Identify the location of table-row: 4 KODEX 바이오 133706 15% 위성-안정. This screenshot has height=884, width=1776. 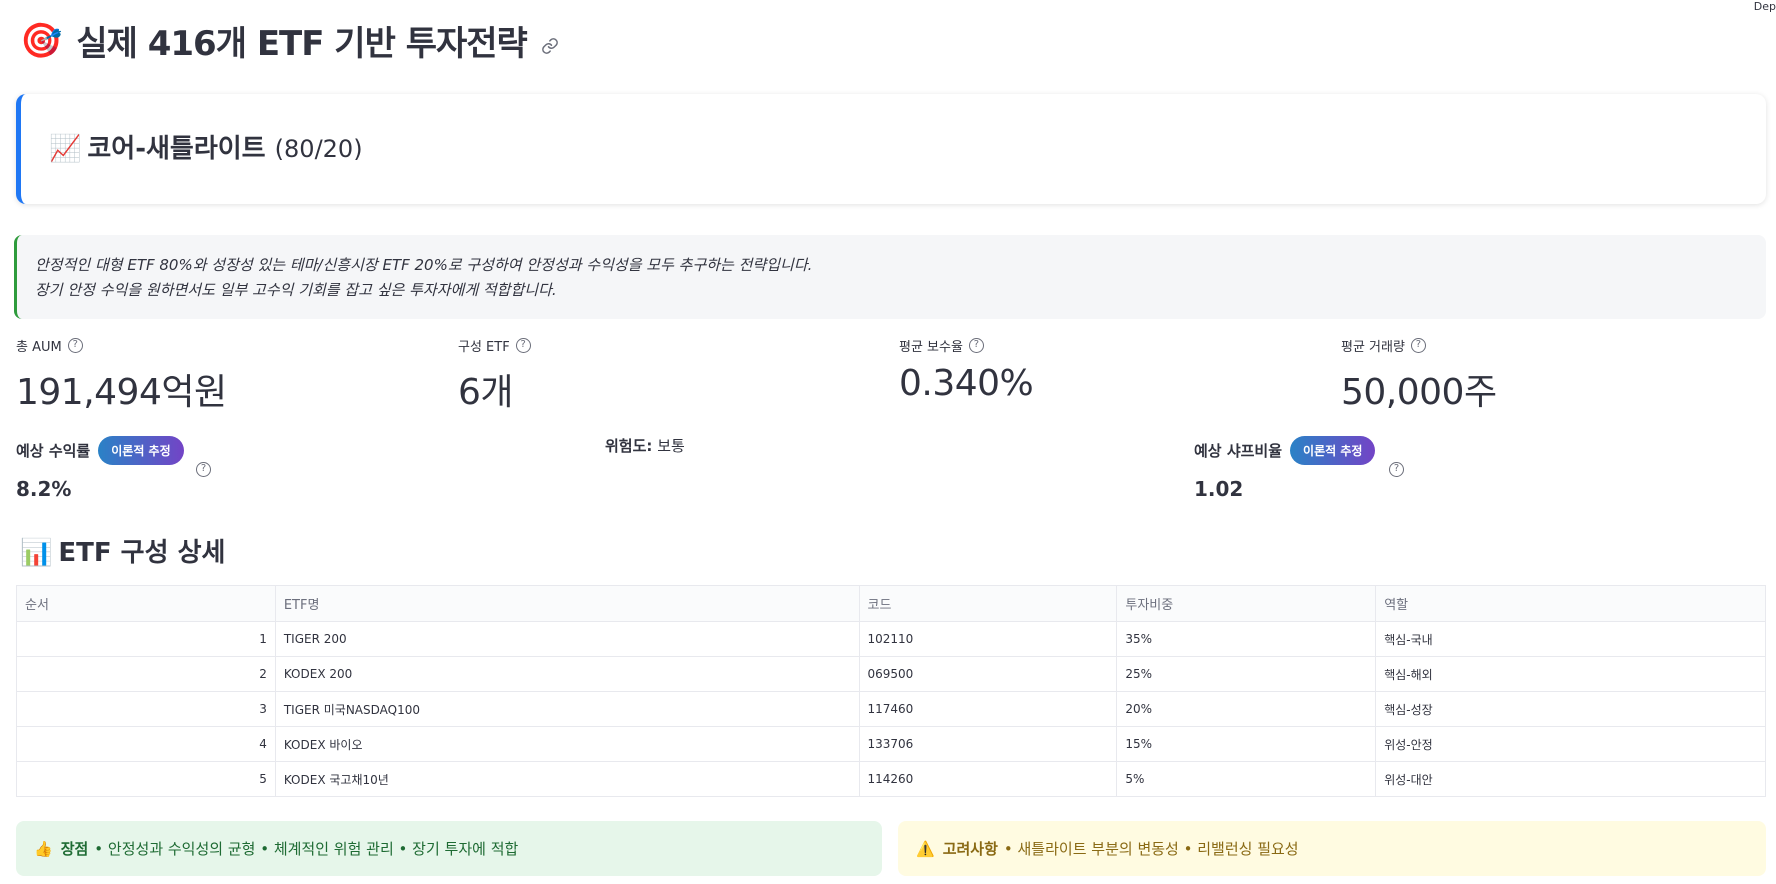
(891, 744).